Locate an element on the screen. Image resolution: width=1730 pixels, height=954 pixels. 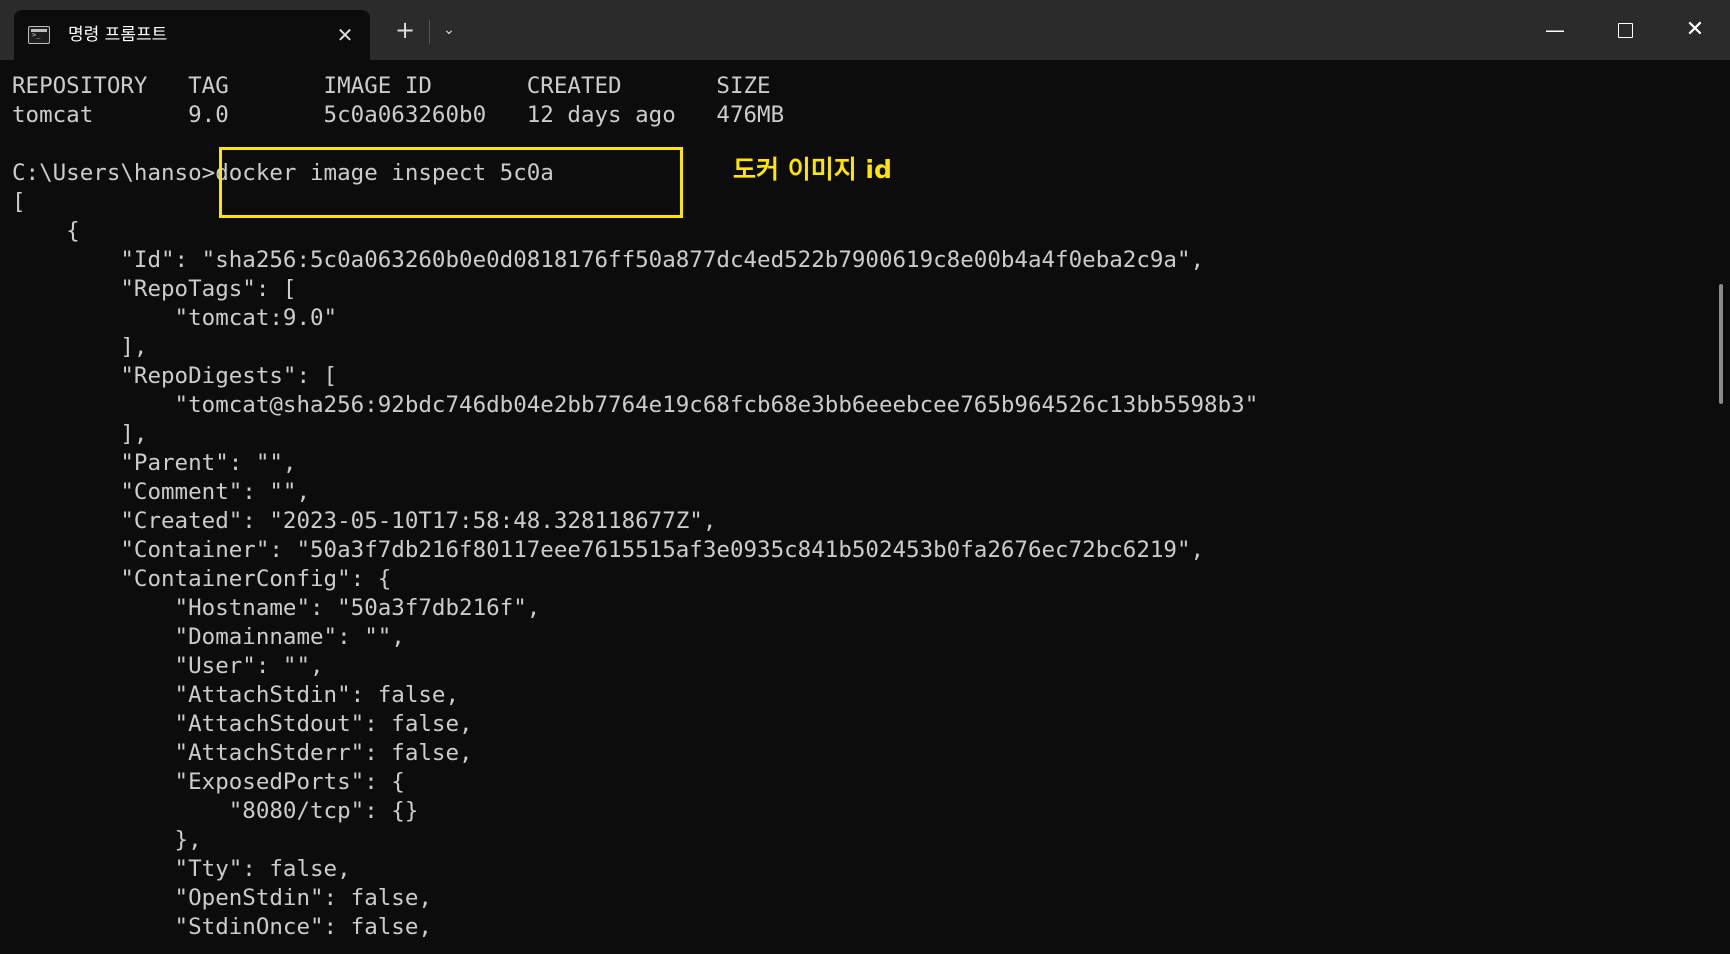
terminal-line: "Parent": "", is located at coordinates (154, 463).